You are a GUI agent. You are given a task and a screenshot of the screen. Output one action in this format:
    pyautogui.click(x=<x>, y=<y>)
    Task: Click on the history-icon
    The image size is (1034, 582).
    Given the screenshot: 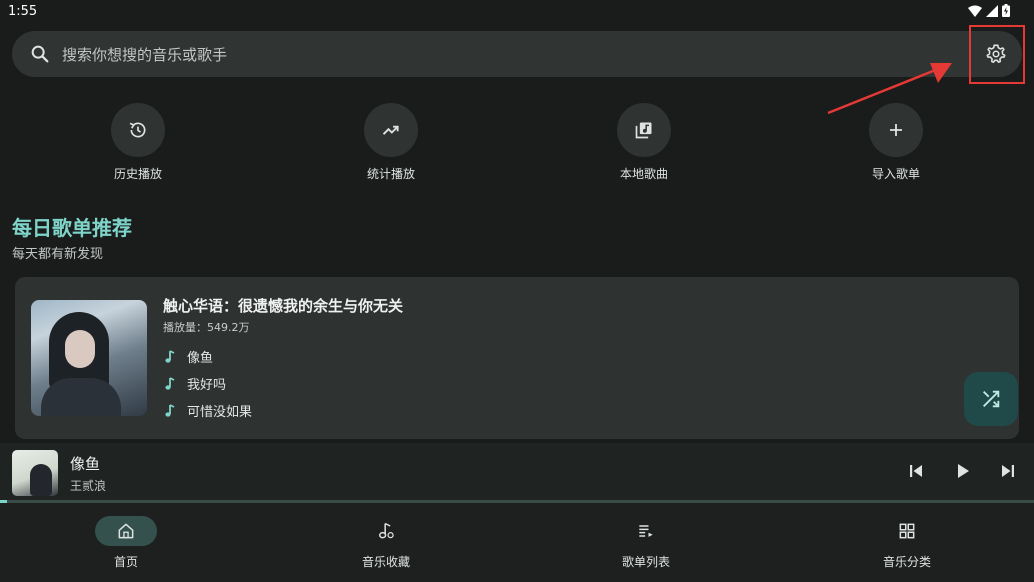 What is the action you would take?
    pyautogui.click(x=137, y=130)
    